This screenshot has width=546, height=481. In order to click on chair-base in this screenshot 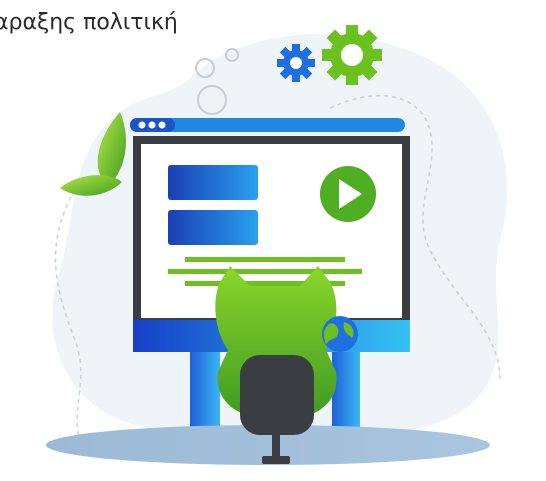, I will do `click(276, 460)`.